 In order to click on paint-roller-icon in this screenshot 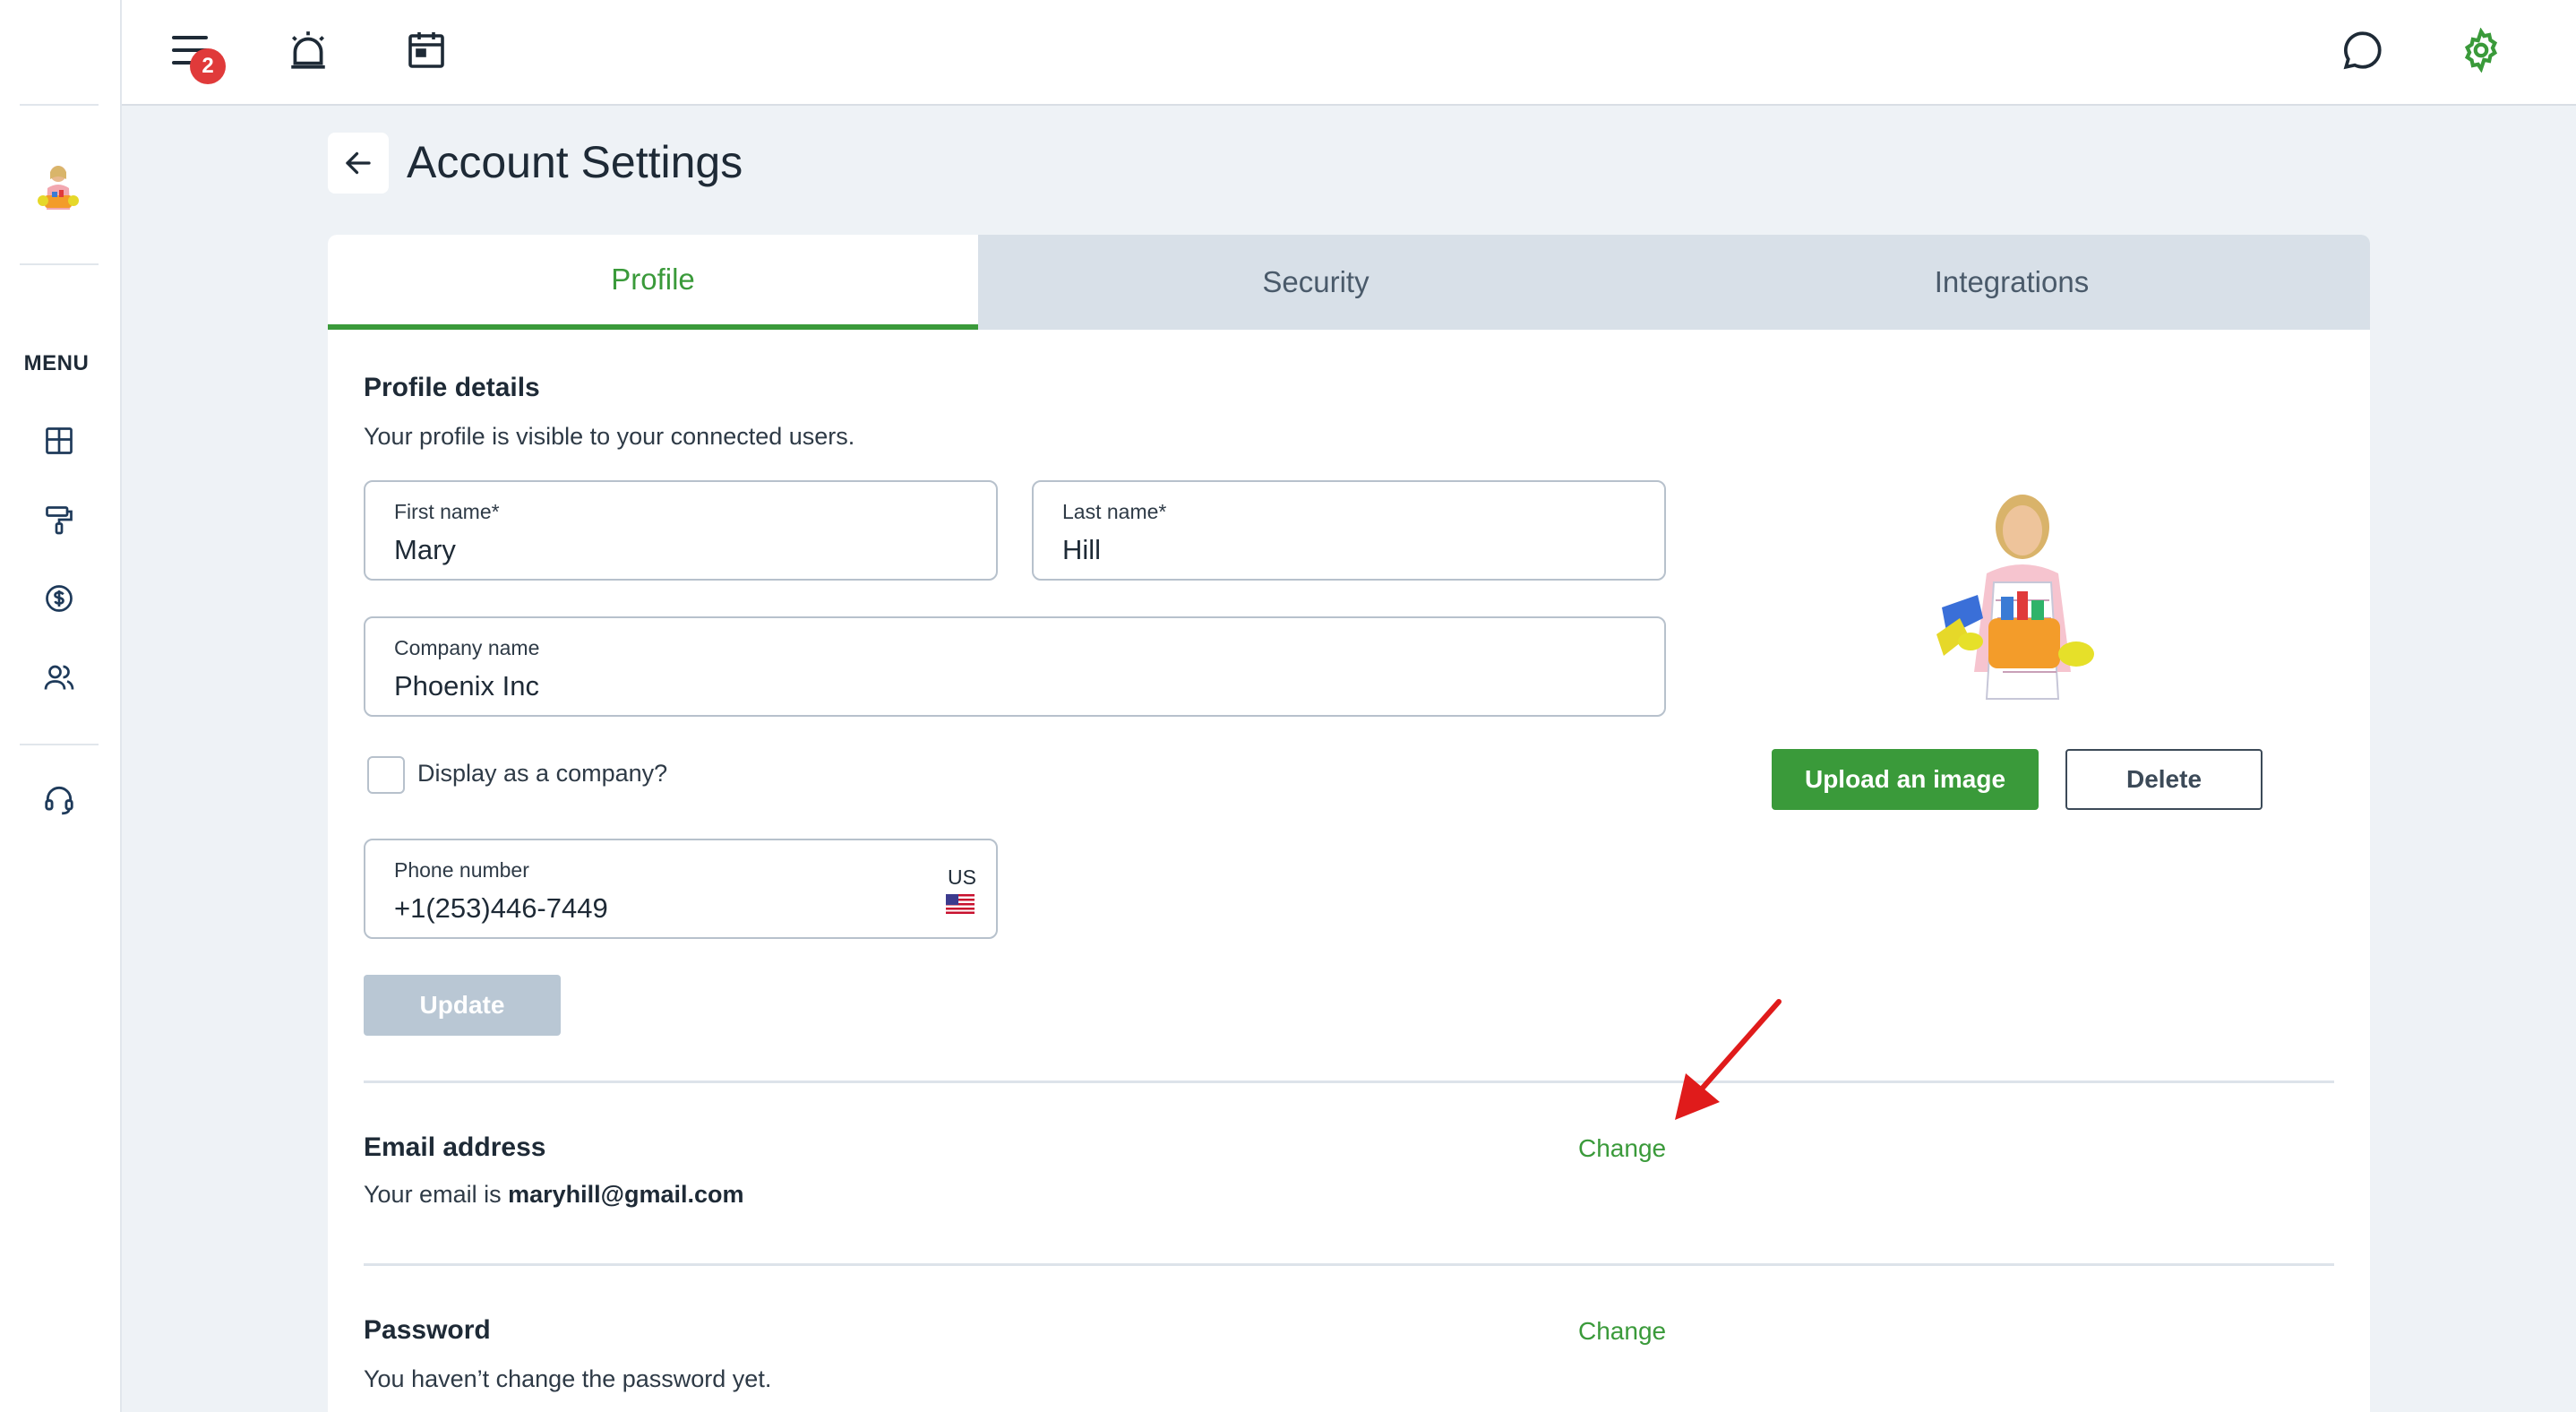, I will do `click(59, 519)`.